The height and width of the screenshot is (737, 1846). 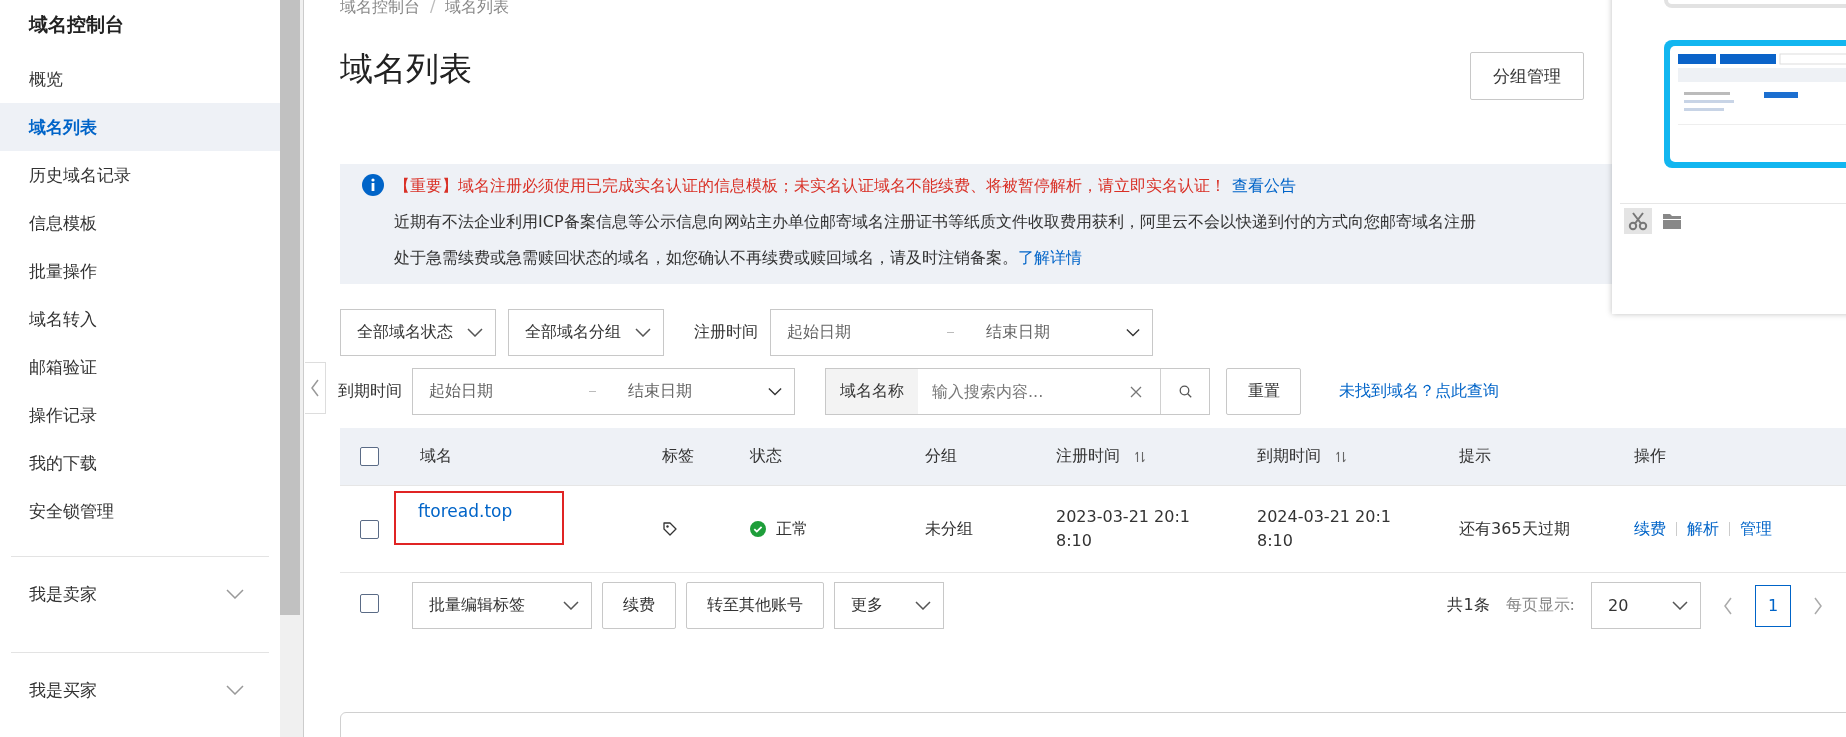 I want to click on status-select: 全部域名状态, so click(x=418, y=332).